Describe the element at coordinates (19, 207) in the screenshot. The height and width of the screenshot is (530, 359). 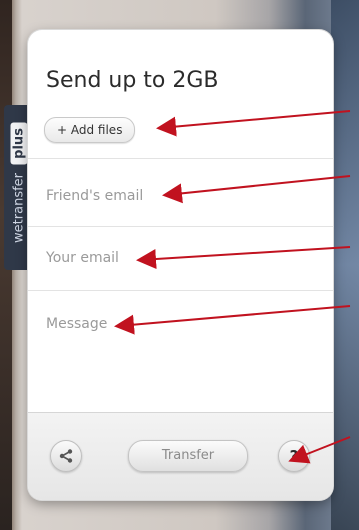
I see `side-tab-label: wetransfer` at that location.